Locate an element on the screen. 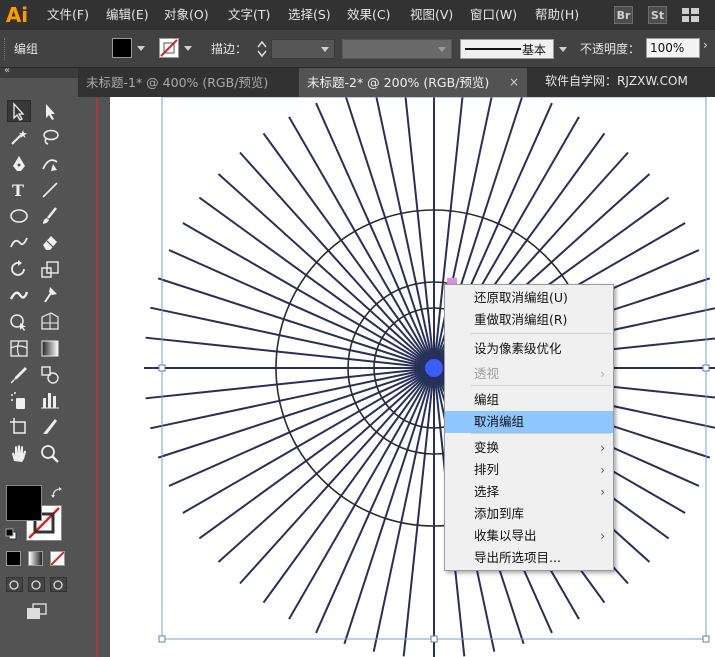 The image size is (715, 657). gradient-mode-icon is located at coordinates (35, 558).